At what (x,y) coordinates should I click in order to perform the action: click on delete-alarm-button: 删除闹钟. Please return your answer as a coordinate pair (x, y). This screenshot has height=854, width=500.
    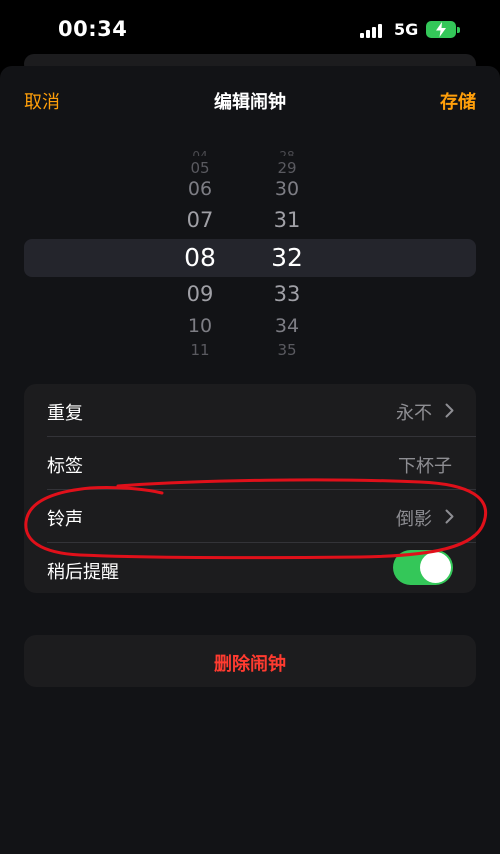
    Looking at the image, I should click on (250, 661).